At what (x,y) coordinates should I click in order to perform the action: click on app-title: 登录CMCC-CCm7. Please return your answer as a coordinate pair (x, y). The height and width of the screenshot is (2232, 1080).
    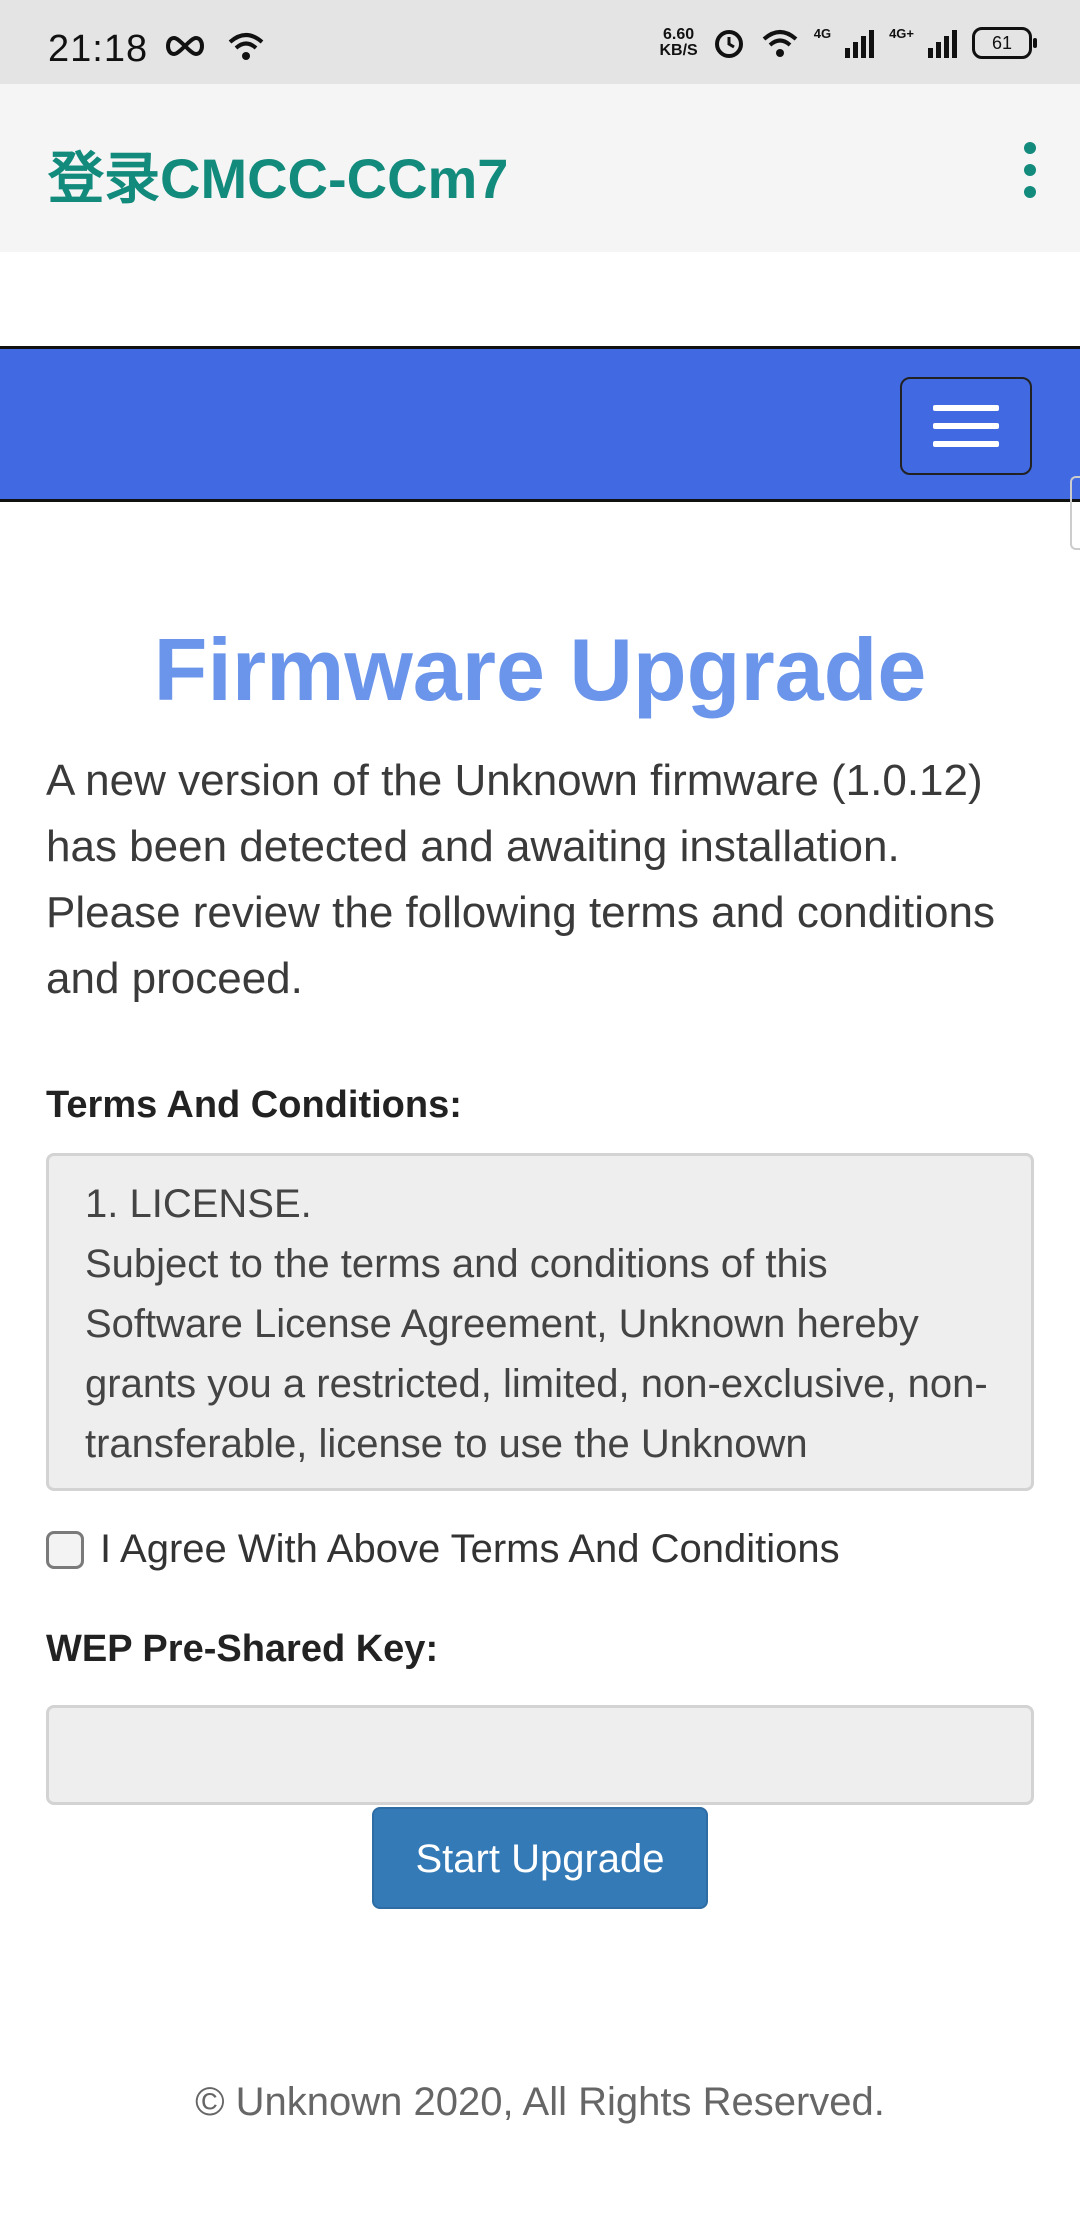
    Looking at the image, I should click on (278, 178).